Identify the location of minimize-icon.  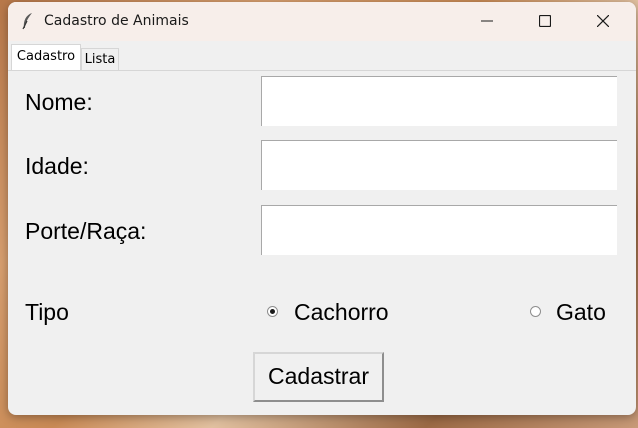
(487, 21).